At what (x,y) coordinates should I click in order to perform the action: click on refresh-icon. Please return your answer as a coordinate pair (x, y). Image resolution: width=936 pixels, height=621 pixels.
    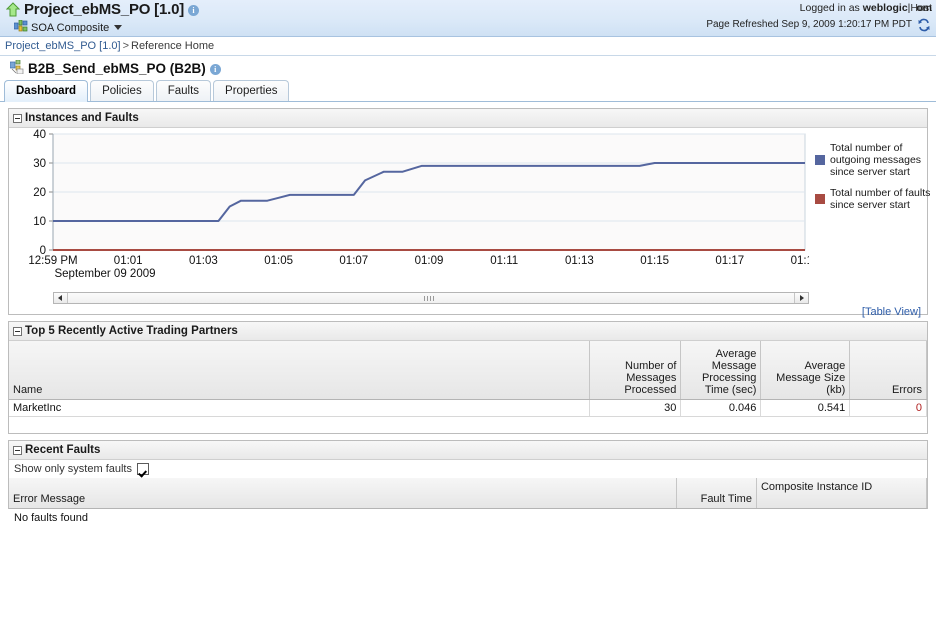
    Looking at the image, I should click on (924, 25).